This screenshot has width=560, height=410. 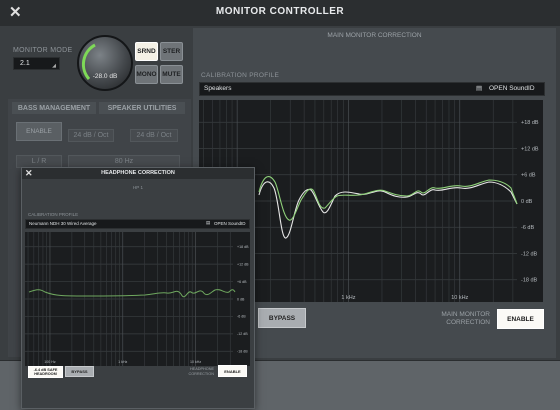 I want to click on hp-bypass-button: BYPASS, so click(x=79, y=371).